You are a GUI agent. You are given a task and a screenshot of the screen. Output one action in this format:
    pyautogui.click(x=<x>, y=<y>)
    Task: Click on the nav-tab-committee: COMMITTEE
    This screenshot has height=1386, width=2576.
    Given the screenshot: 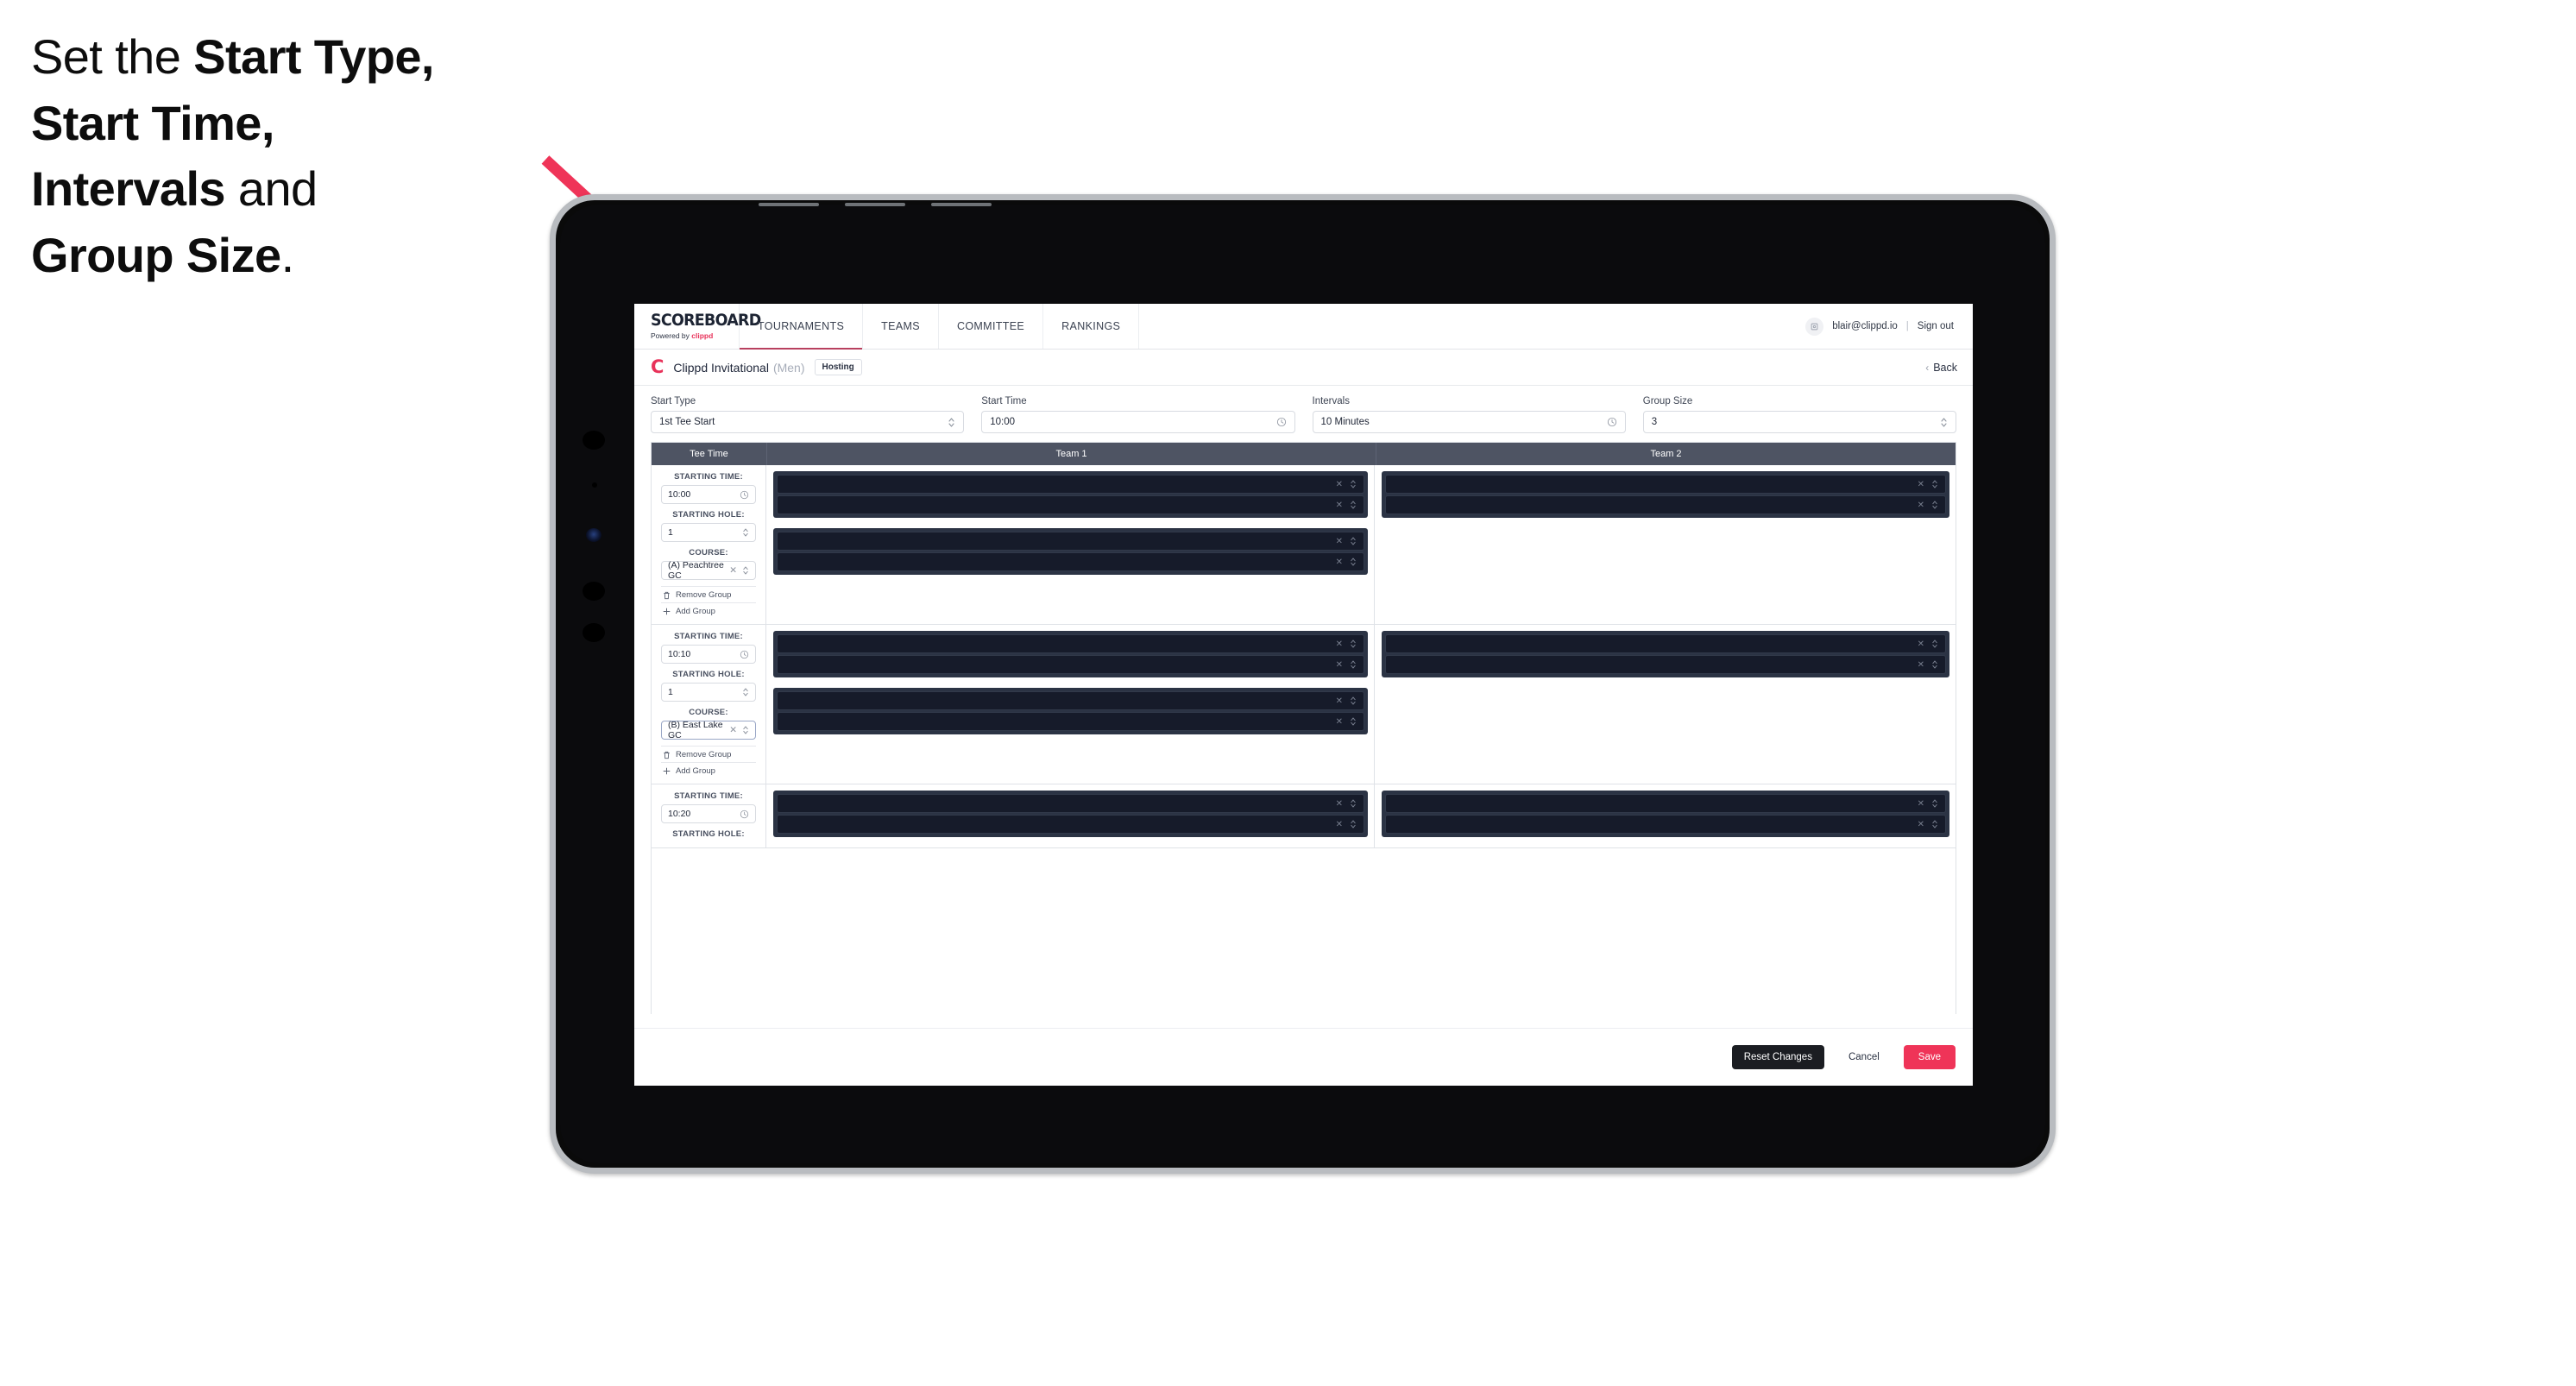 What is the action you would take?
    pyautogui.click(x=992, y=327)
    